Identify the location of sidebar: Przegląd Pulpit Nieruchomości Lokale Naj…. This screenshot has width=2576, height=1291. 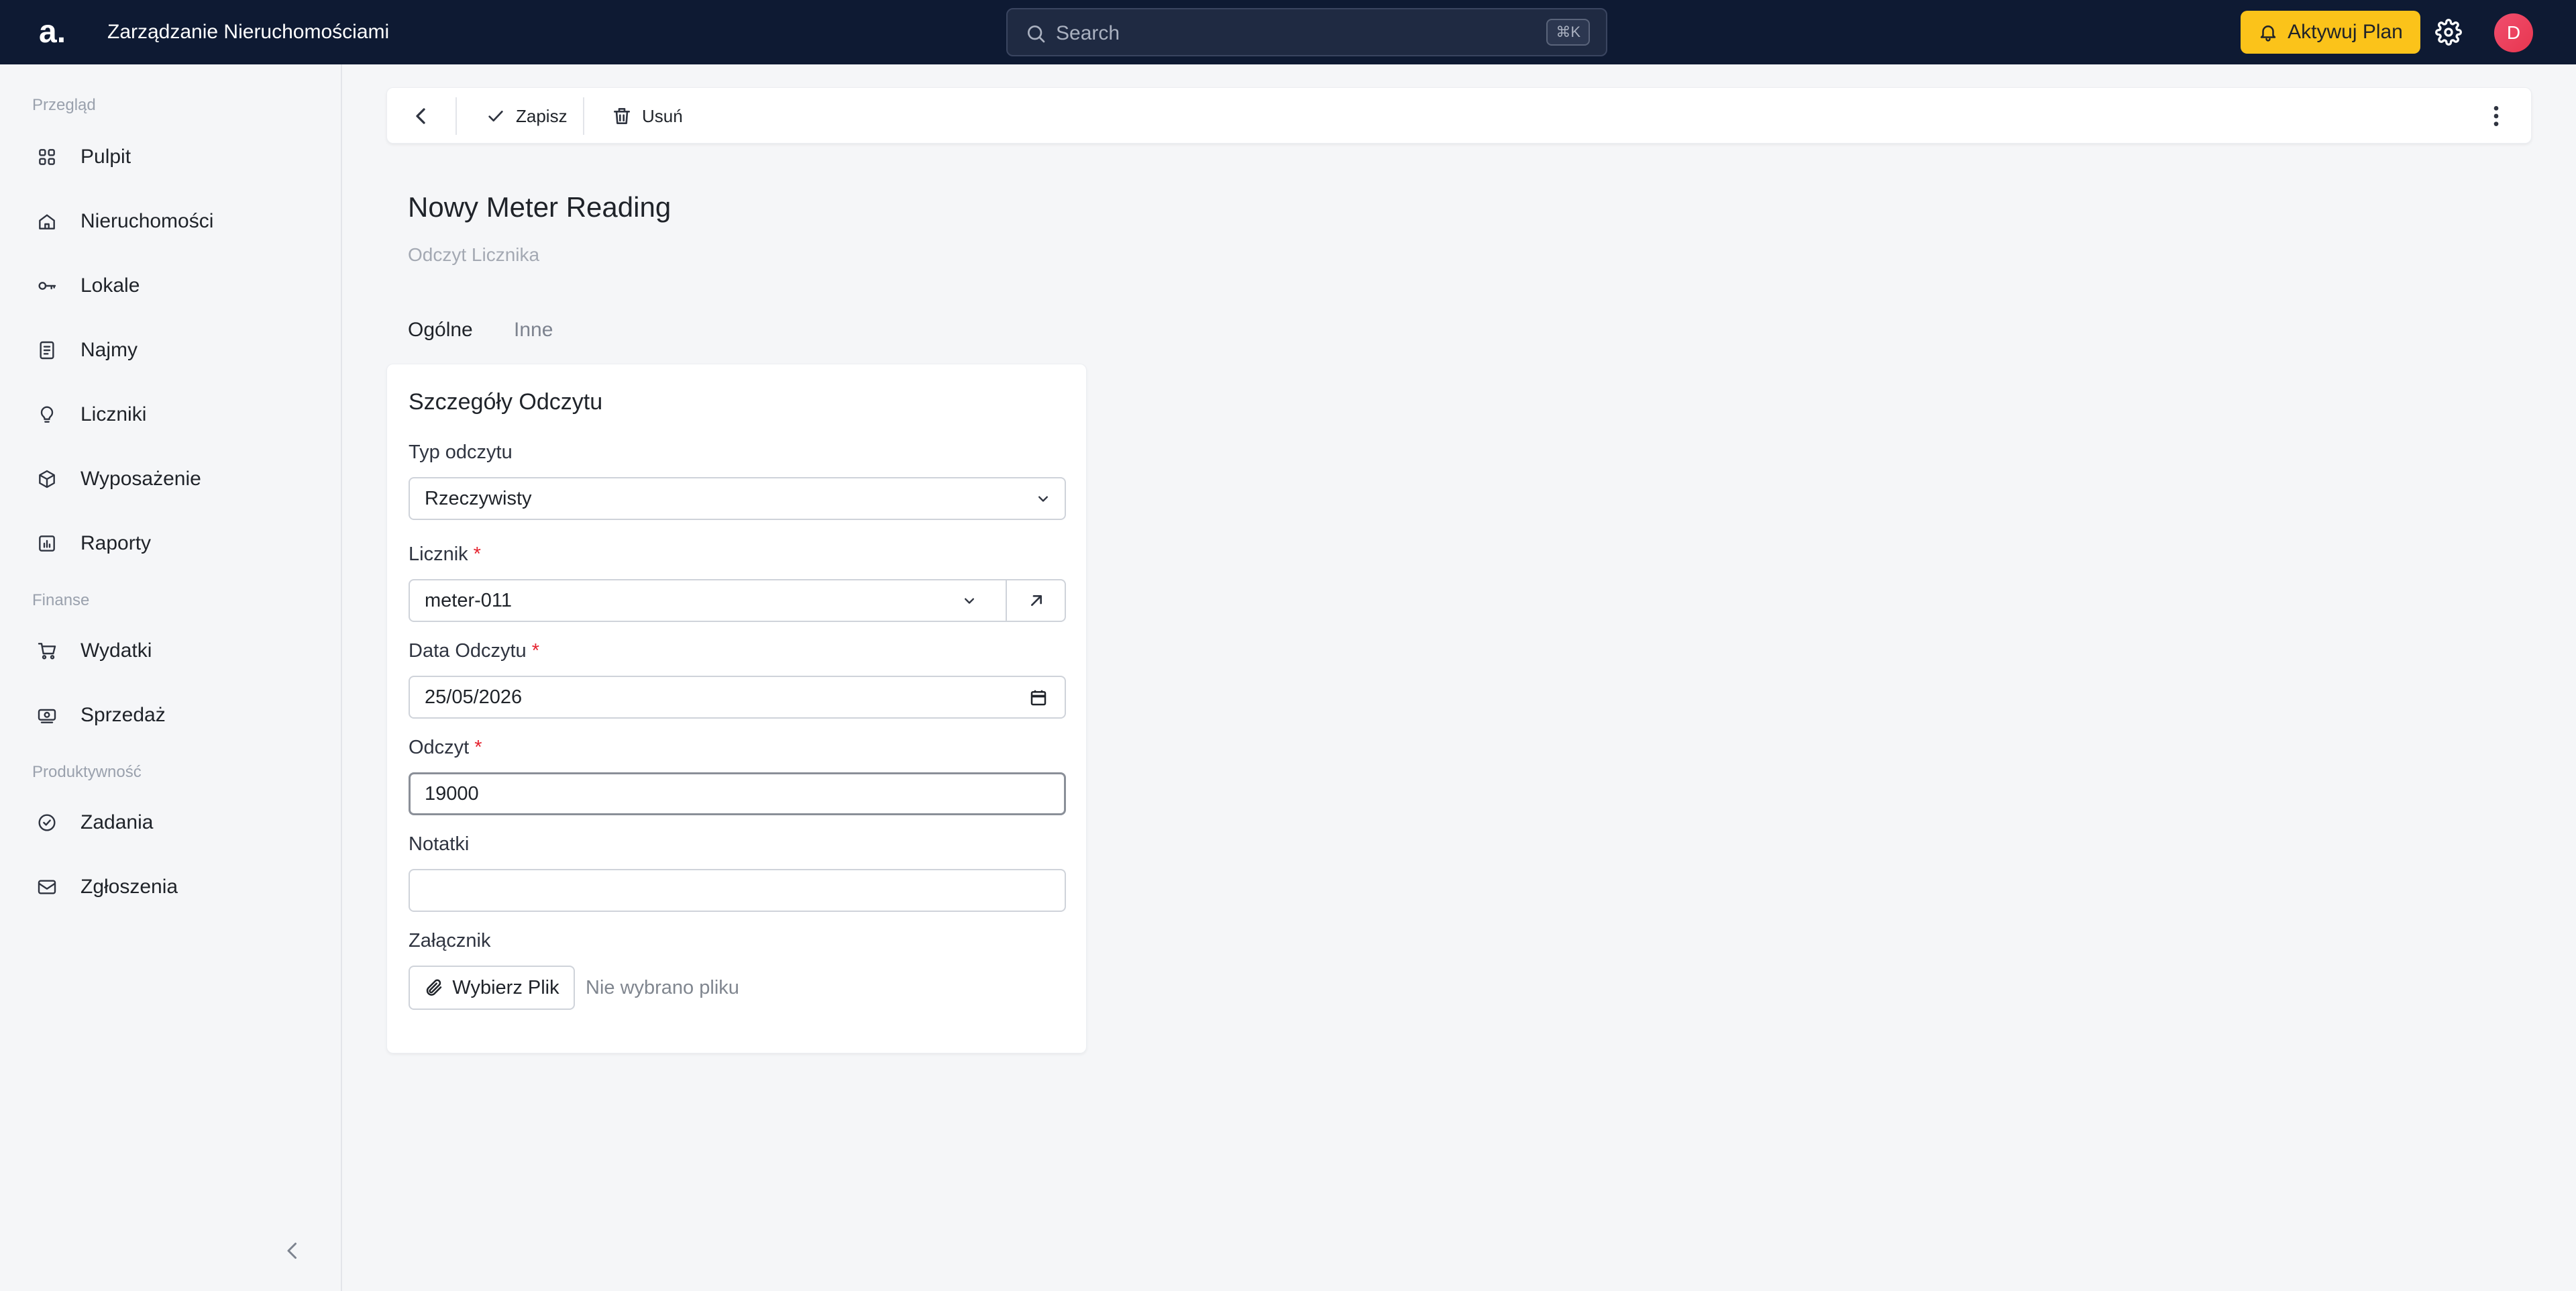
(171, 677).